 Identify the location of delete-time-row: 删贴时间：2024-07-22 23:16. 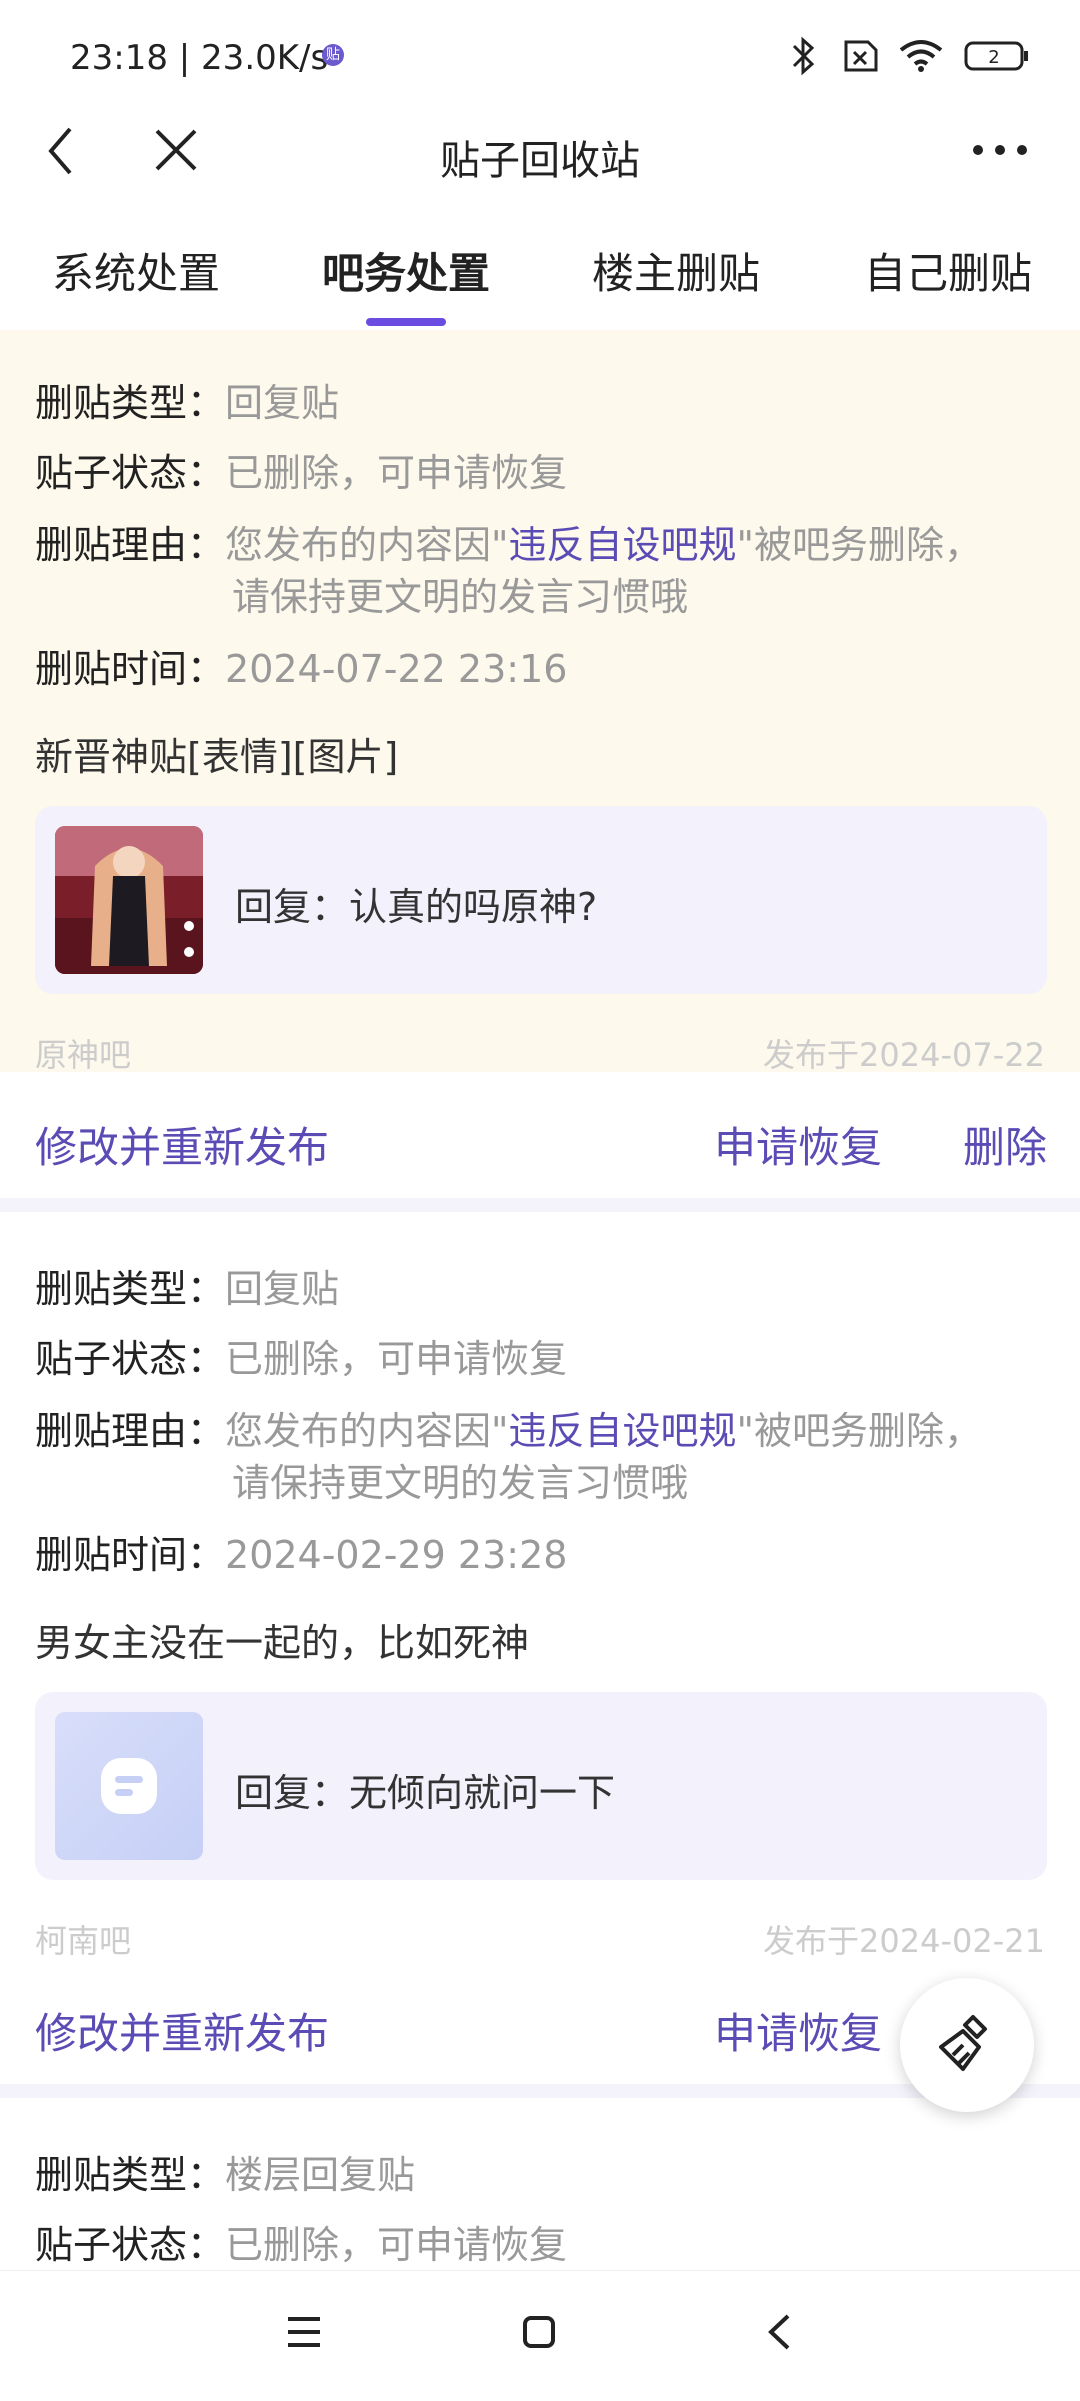
(301, 665).